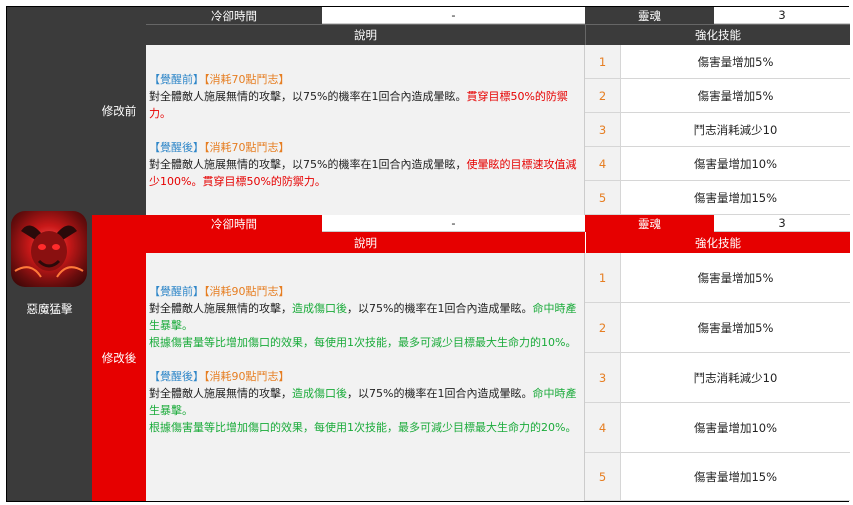 The height and width of the screenshot is (505, 853). I want to click on version-label-after: 修改後, so click(119, 358).